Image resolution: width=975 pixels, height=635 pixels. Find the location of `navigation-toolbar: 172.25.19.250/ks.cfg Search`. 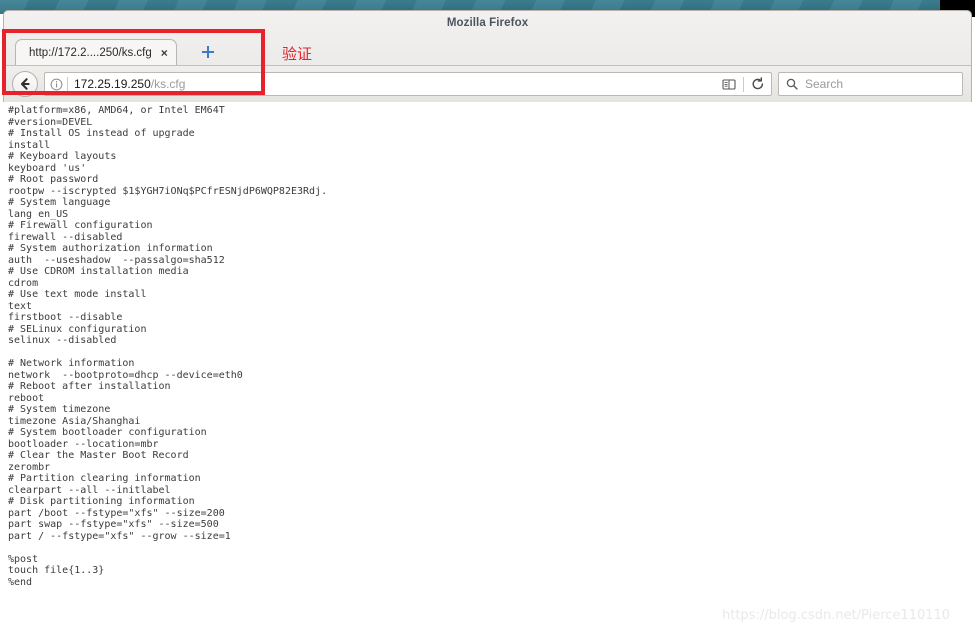

navigation-toolbar: 172.25.19.250/ks.cfg Search is located at coordinates (487, 83).